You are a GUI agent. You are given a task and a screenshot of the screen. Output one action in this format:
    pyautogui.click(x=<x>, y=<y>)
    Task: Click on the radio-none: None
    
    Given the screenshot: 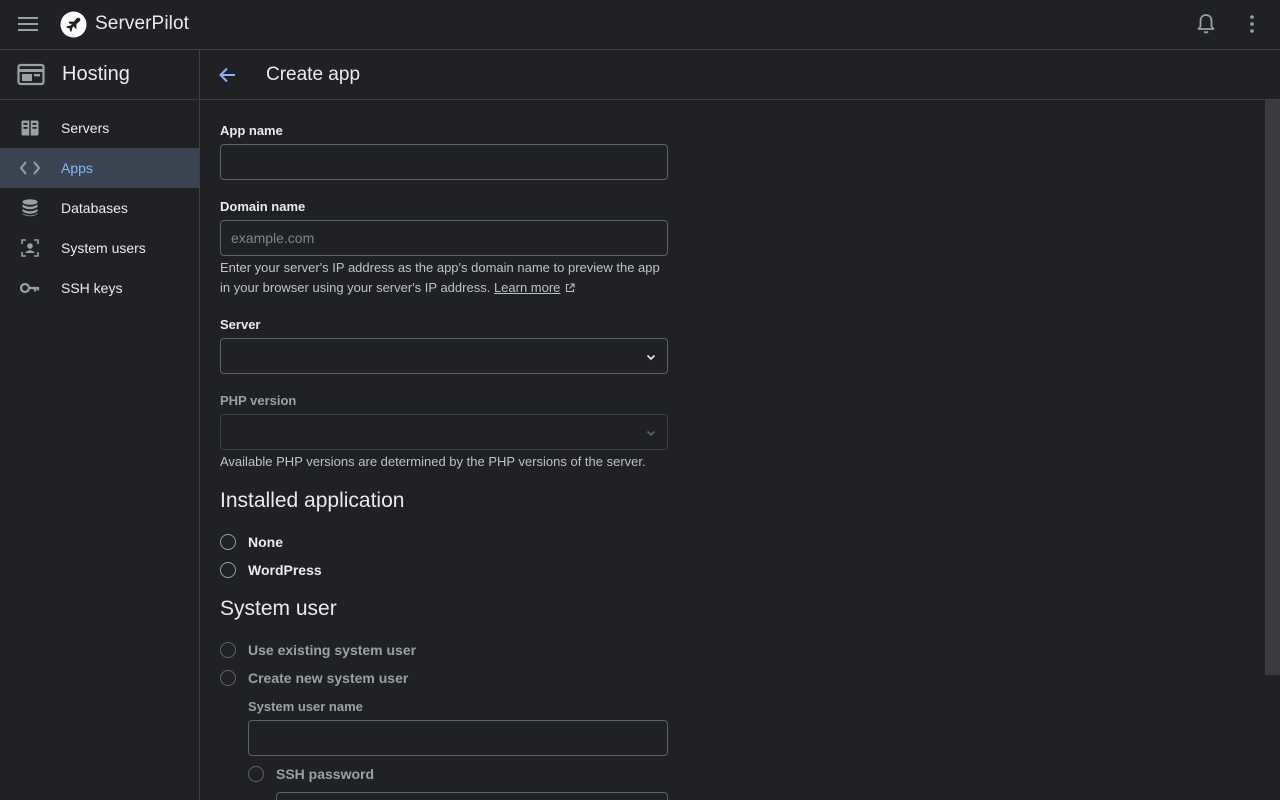 What is the action you would take?
    pyautogui.click(x=251, y=542)
    